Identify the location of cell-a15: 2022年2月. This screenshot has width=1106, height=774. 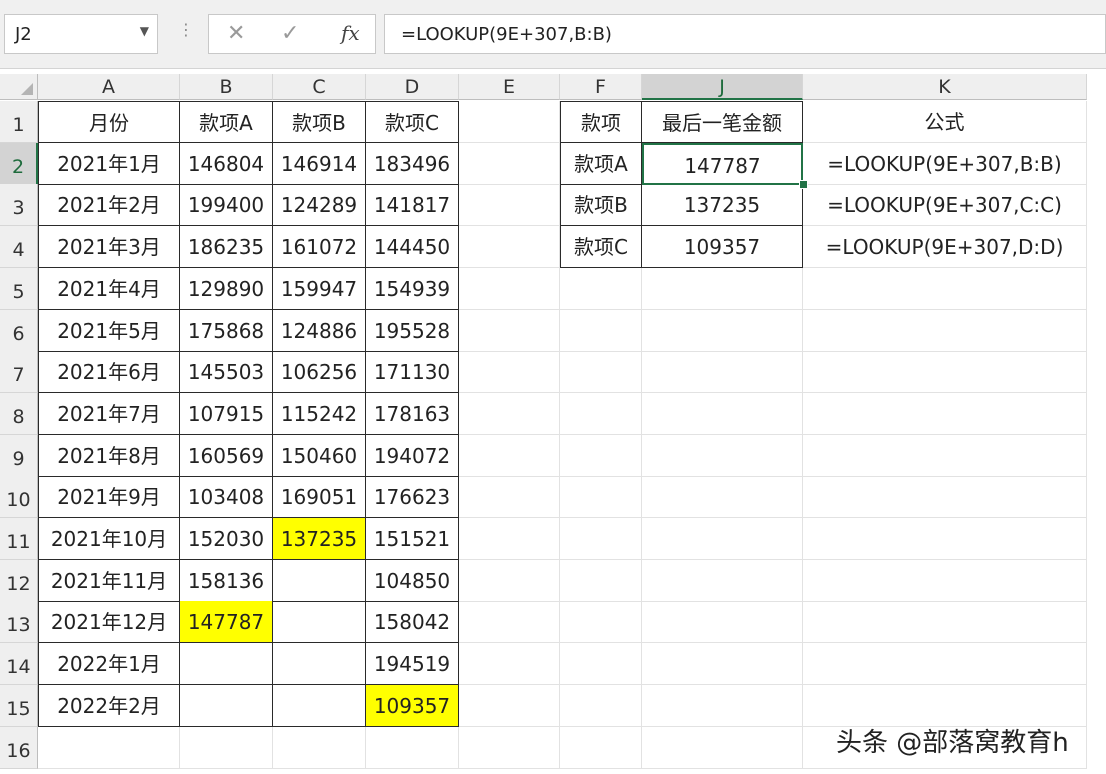
(109, 705).